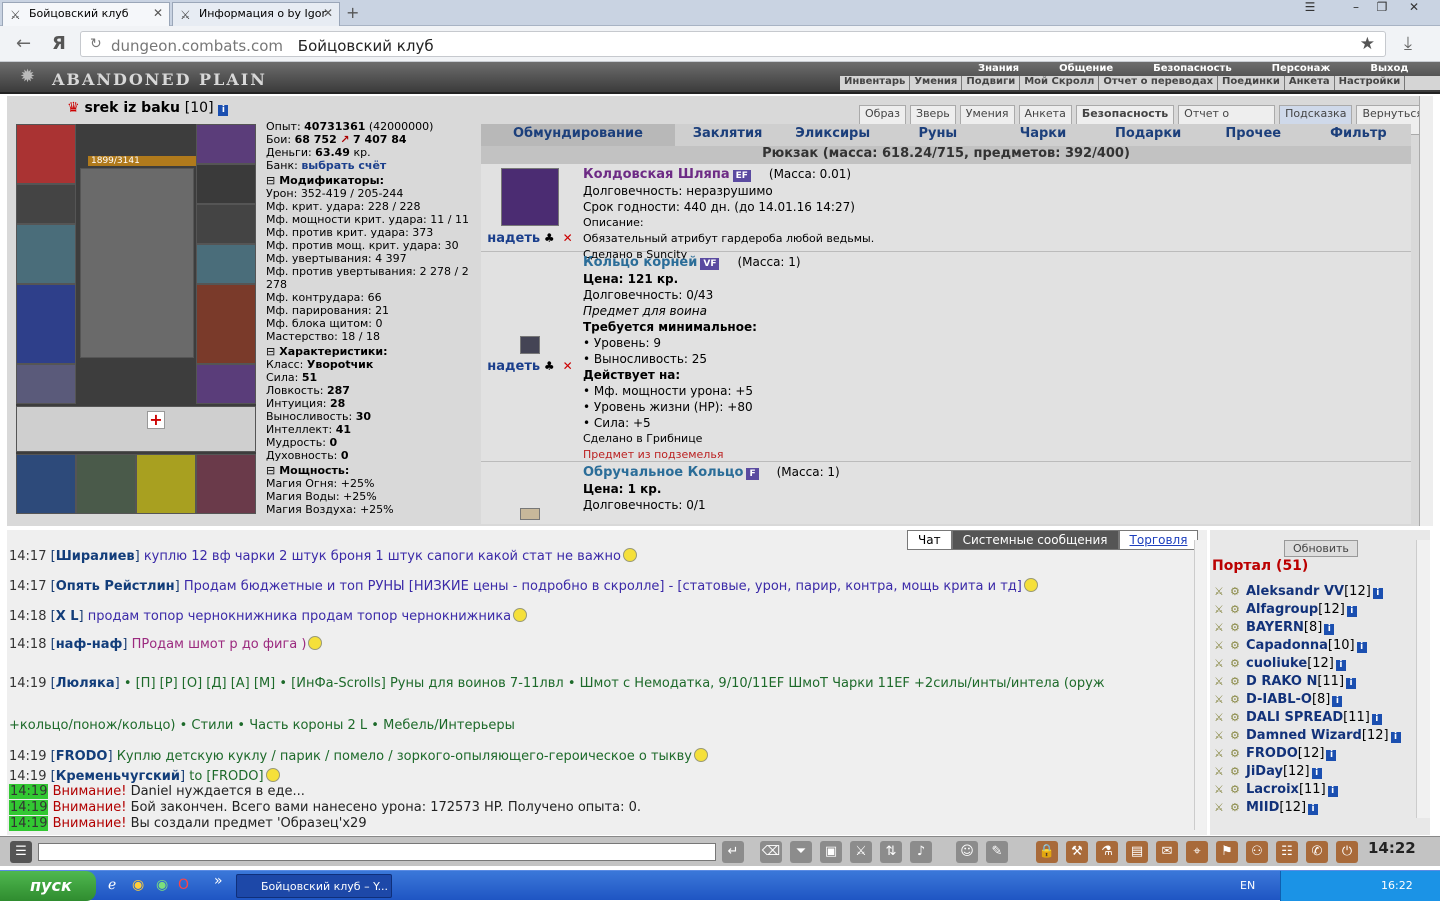 This screenshot has height=901, width=1440. What do you see at coordinates (1158, 540) in the screenshot?
I see `tab-trade: Торговля` at bounding box center [1158, 540].